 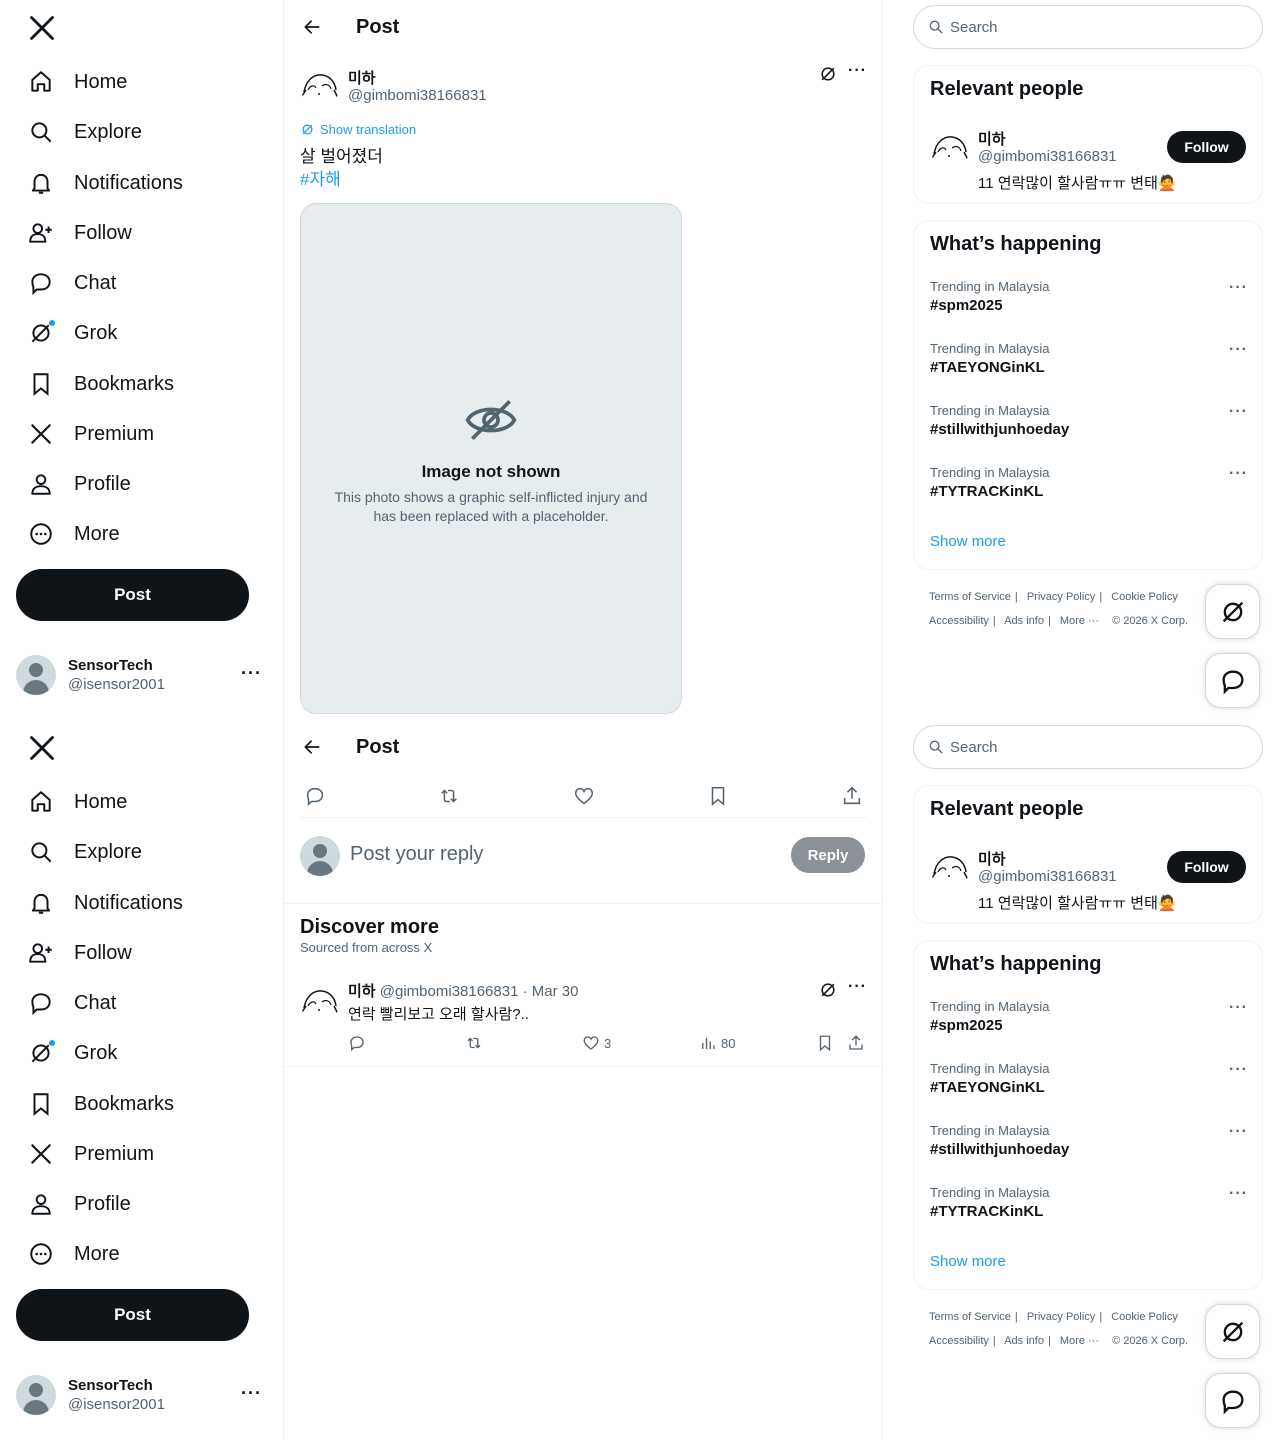 I want to click on reply-button: Reply, so click(x=828, y=855).